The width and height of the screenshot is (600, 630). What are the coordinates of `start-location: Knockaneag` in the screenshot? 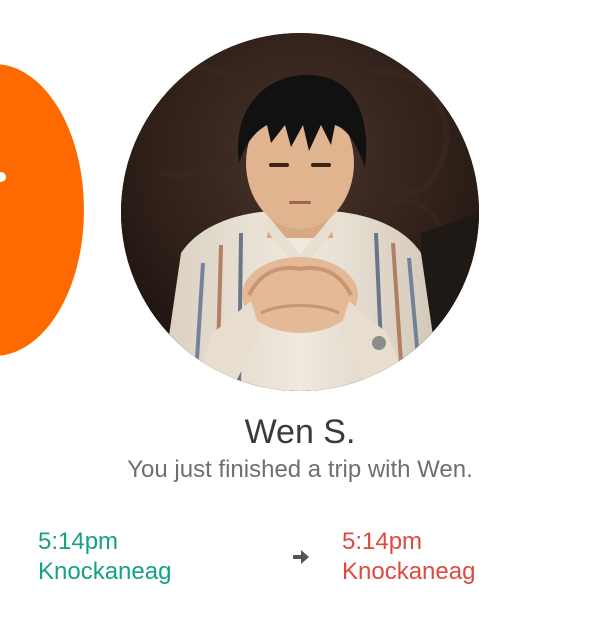 It's located at (105, 571).